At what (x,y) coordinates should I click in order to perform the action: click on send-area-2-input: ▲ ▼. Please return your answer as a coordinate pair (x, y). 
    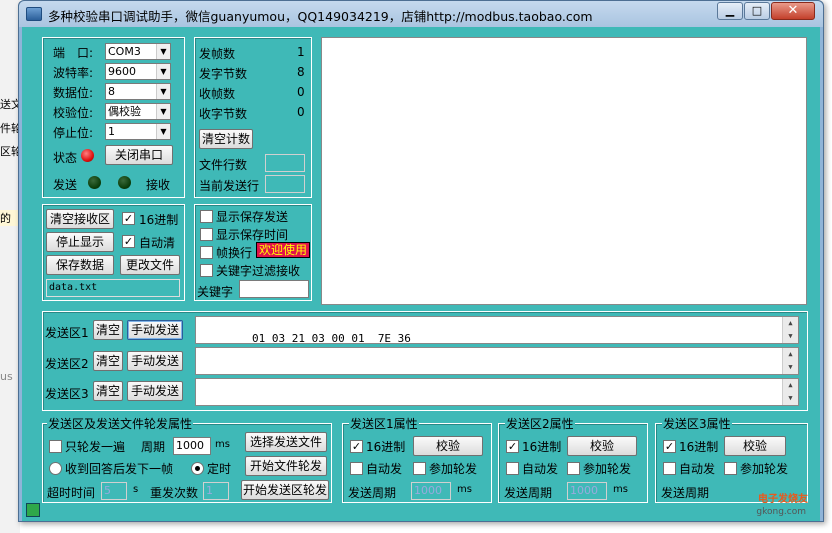
    Looking at the image, I should click on (497, 361).